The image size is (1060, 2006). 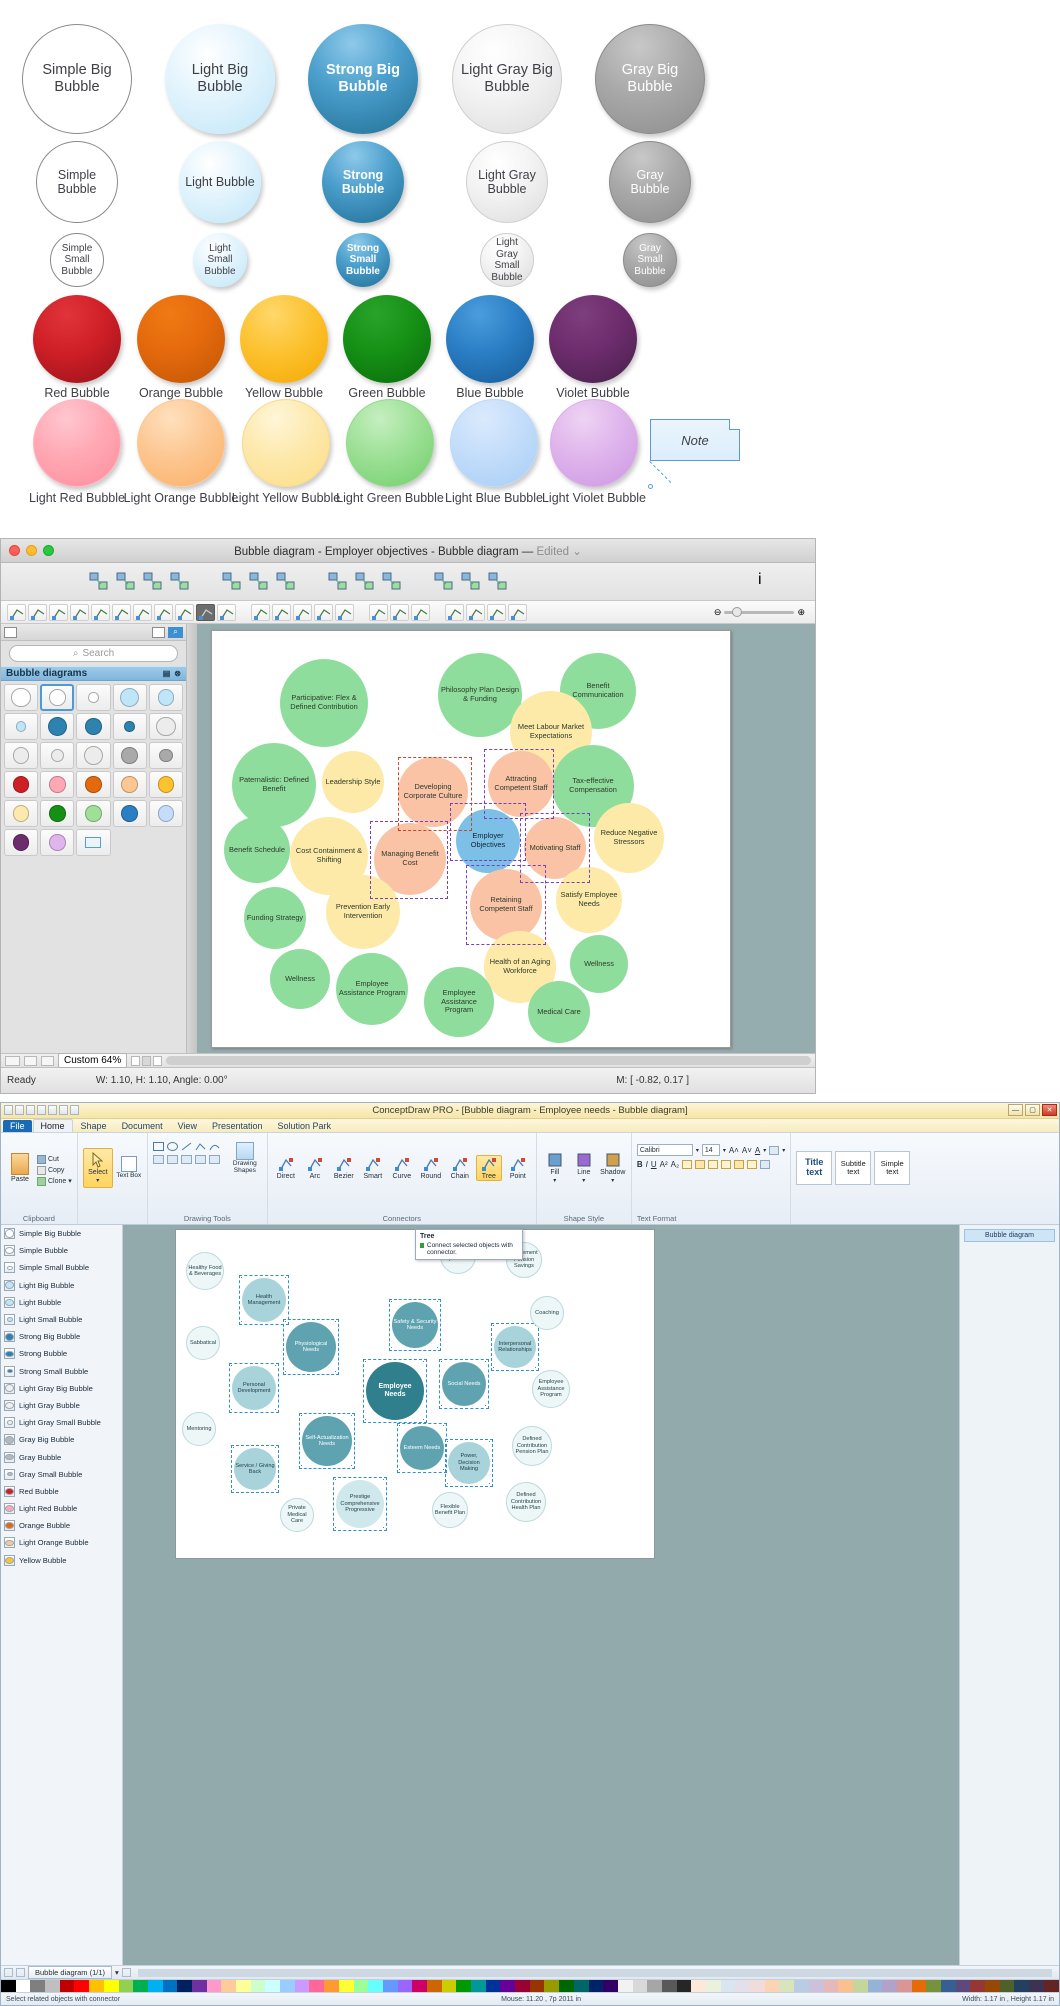 What do you see at coordinates (172, 1159) in the screenshot?
I see `distribute-icon` at bounding box center [172, 1159].